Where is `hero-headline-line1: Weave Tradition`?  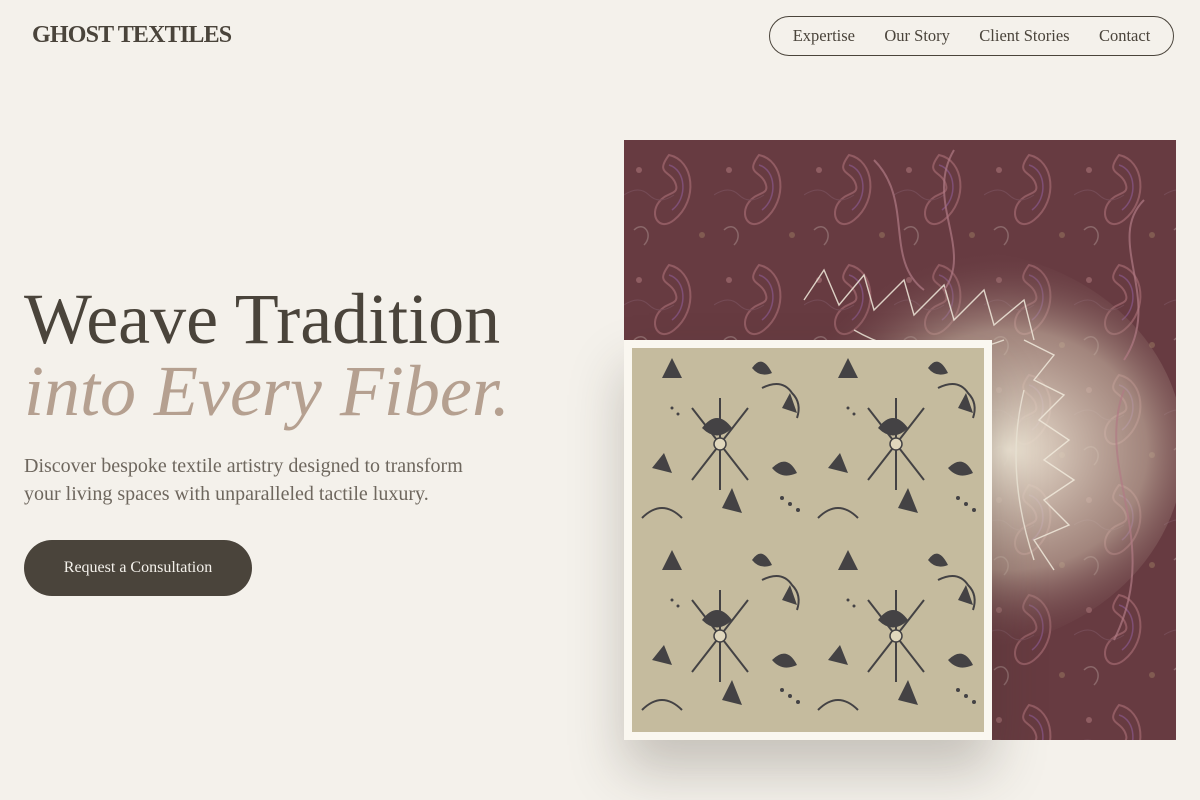
hero-headline-line1: Weave Tradition is located at coordinates (262, 319).